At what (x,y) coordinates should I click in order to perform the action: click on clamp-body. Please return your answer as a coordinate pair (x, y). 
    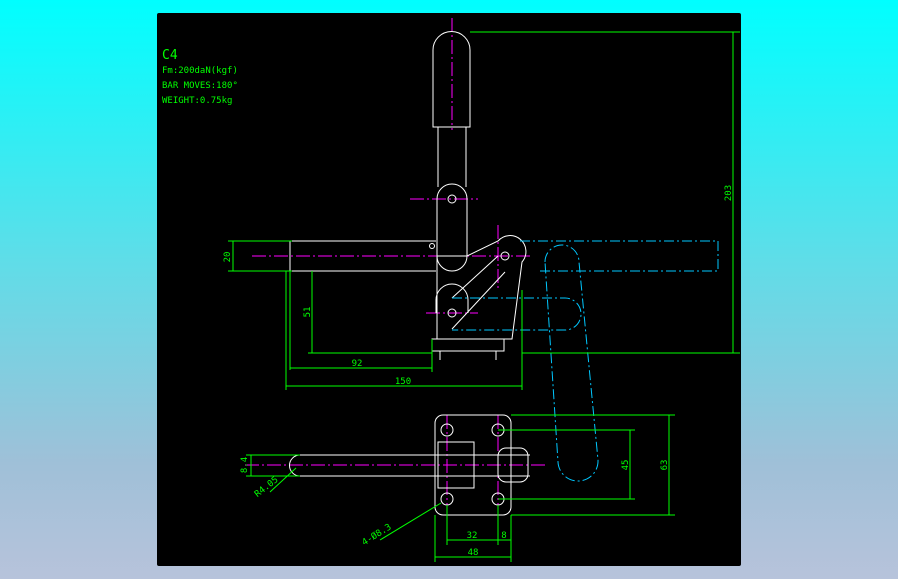
    Looking at the image, I should click on (481, 287).